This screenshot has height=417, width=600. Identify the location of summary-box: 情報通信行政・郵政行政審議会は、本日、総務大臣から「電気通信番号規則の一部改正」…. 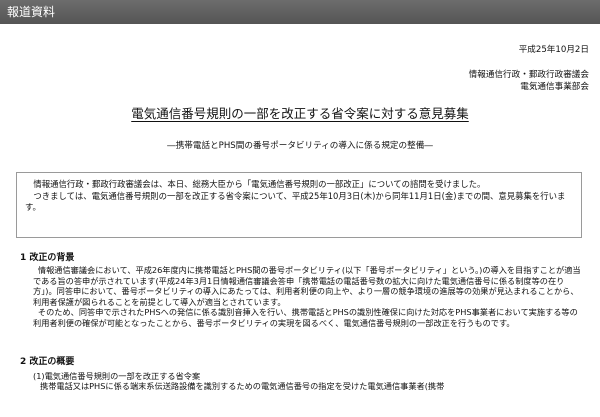
(299, 205).